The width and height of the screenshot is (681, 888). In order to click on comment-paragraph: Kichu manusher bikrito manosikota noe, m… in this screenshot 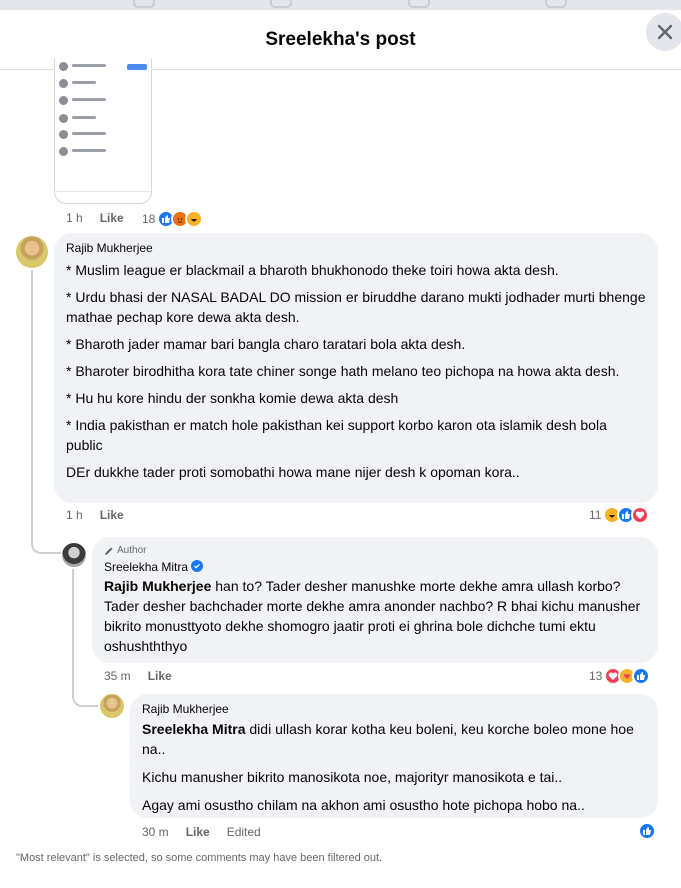, I will do `click(352, 777)`.